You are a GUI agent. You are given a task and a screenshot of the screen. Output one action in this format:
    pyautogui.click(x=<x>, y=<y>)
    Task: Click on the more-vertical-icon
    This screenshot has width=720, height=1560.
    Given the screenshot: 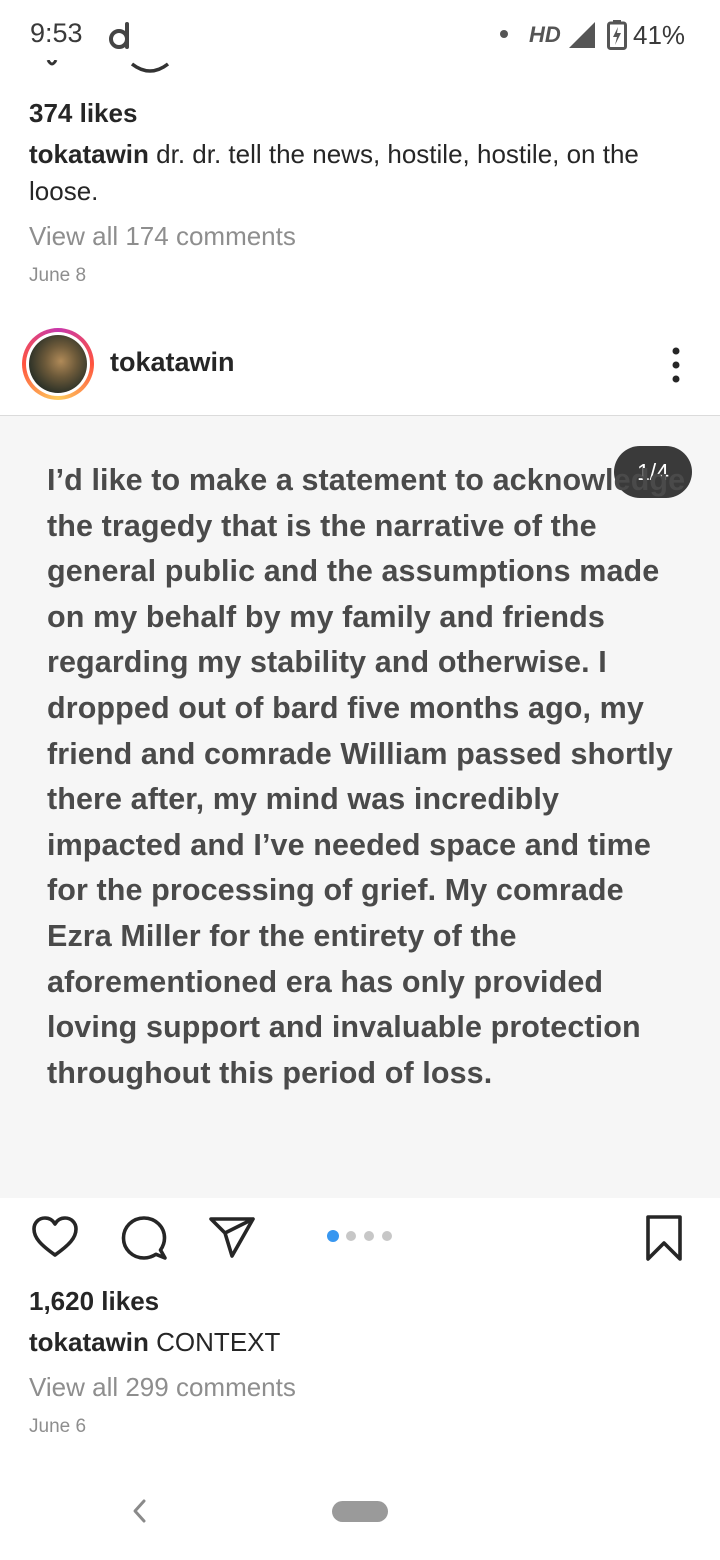 What is the action you would take?
    pyautogui.click(x=676, y=365)
    